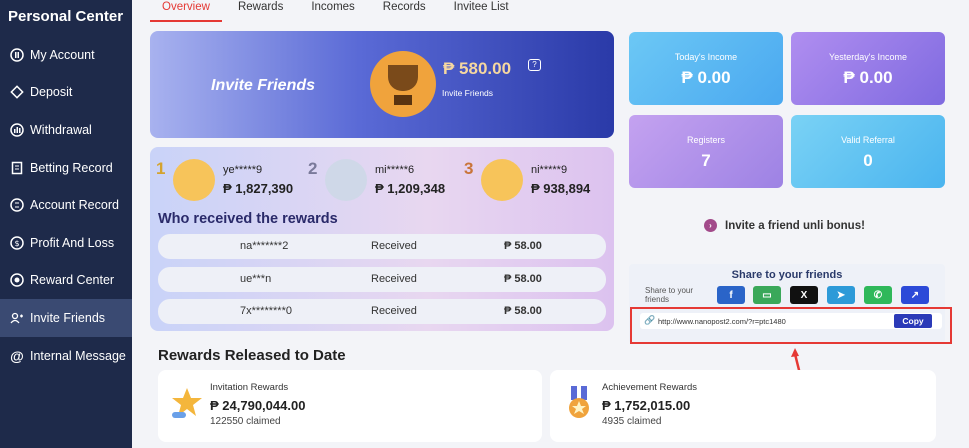  What do you see at coordinates (868, 57) in the screenshot?
I see `stat-label: Yesterday's Income` at bounding box center [868, 57].